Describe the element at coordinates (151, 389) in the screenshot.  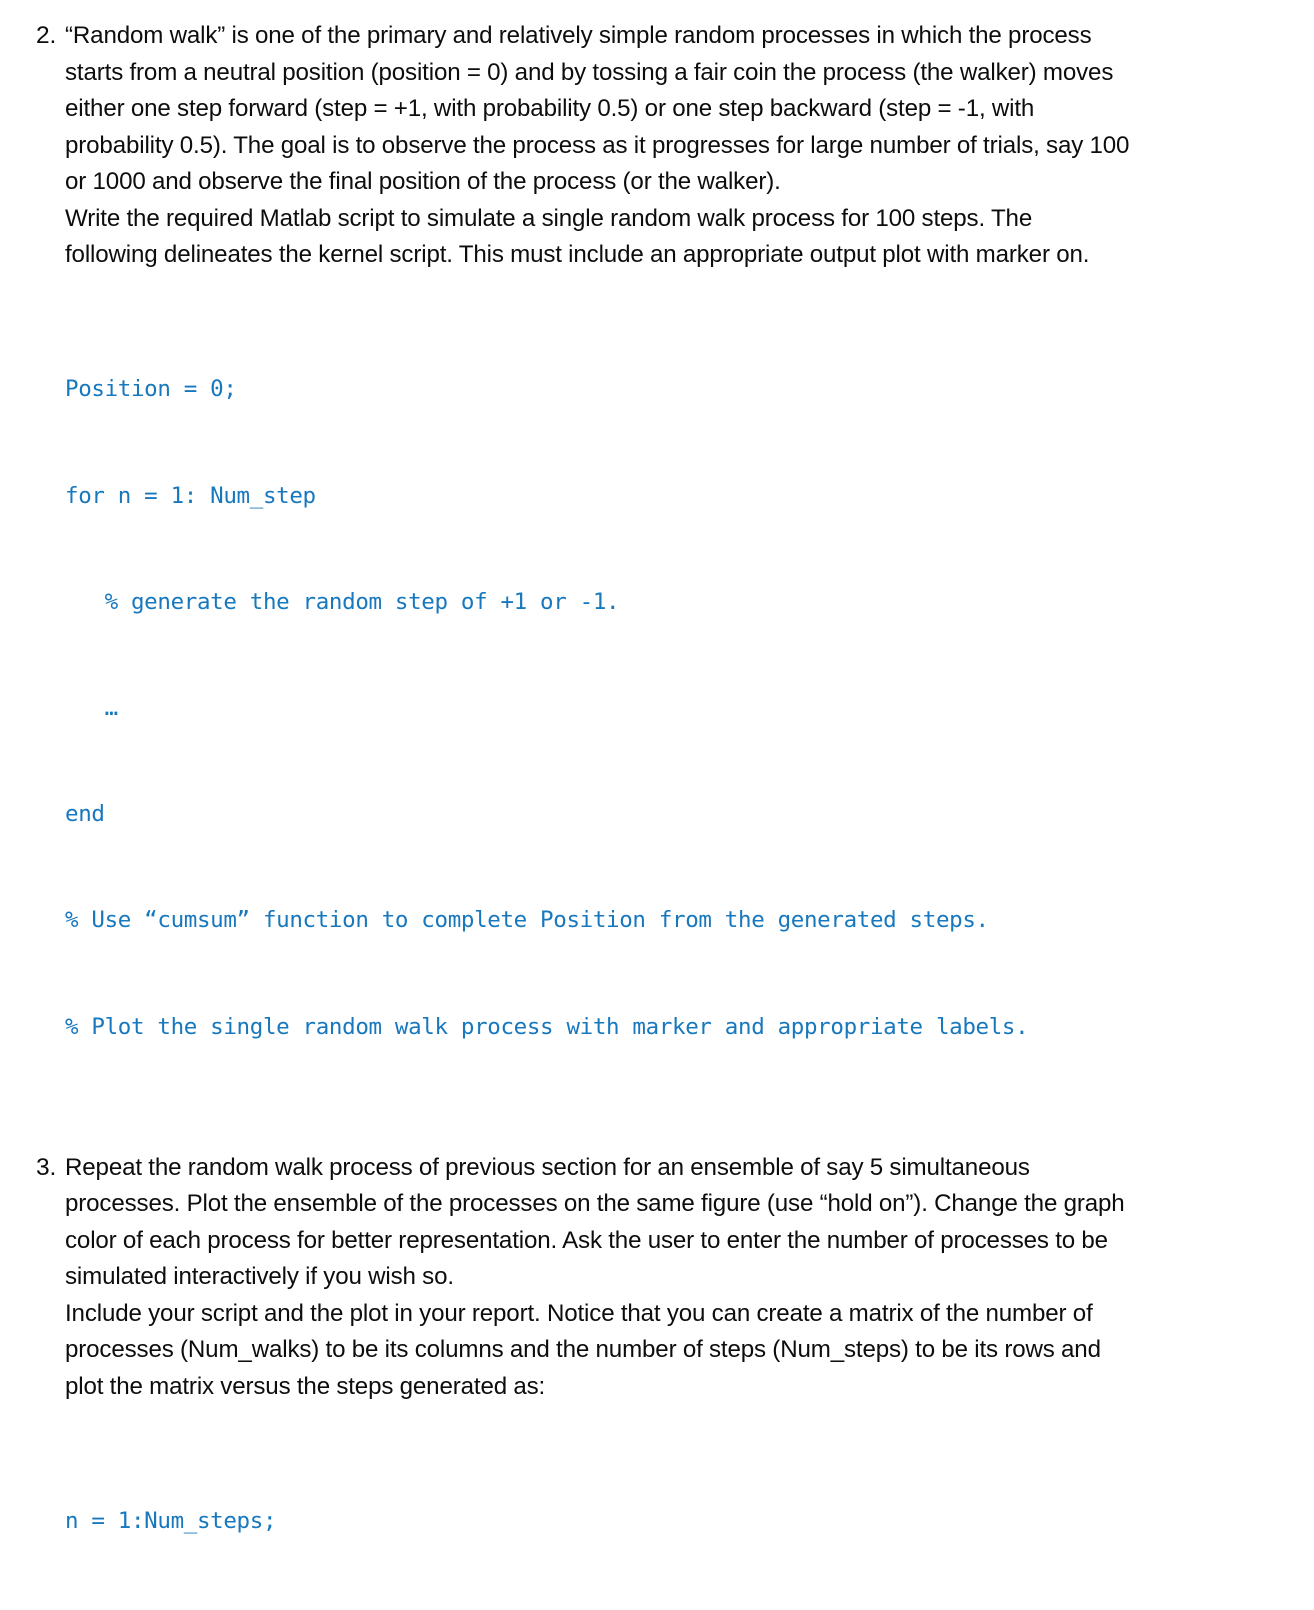
I see `code-line: Position = 0;` at that location.